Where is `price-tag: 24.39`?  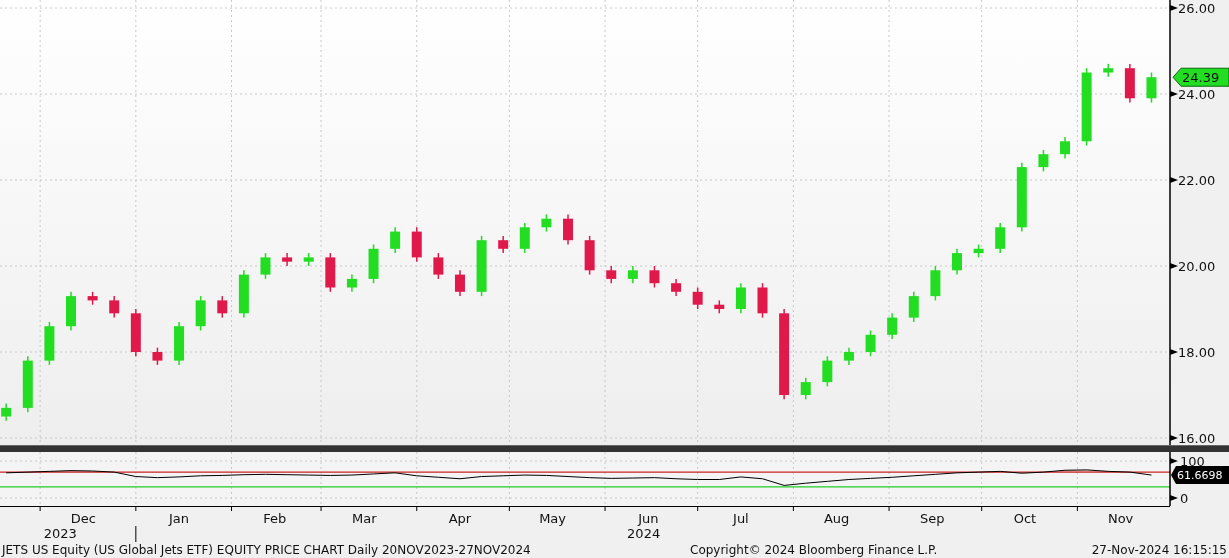 price-tag: 24.39 is located at coordinates (1200, 77).